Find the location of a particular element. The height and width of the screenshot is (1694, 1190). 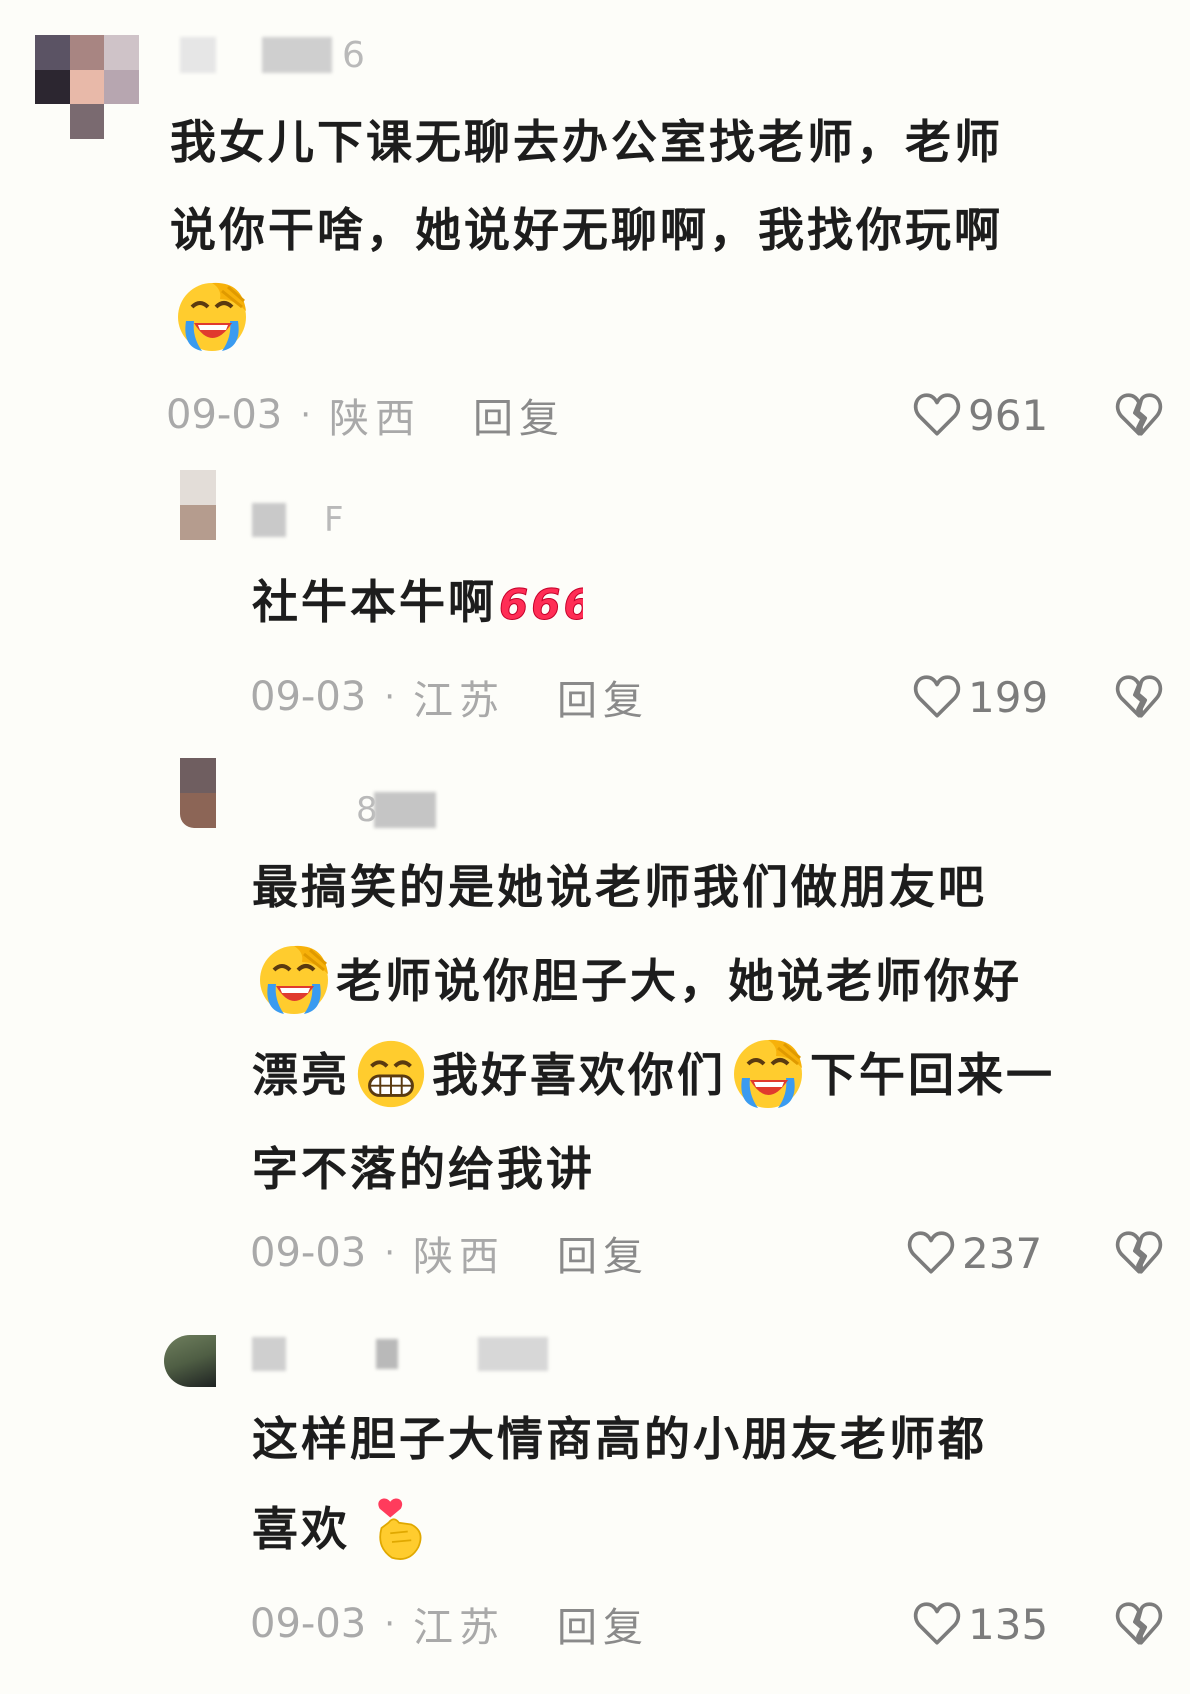

username: 6 is located at coordinates (272, 55).